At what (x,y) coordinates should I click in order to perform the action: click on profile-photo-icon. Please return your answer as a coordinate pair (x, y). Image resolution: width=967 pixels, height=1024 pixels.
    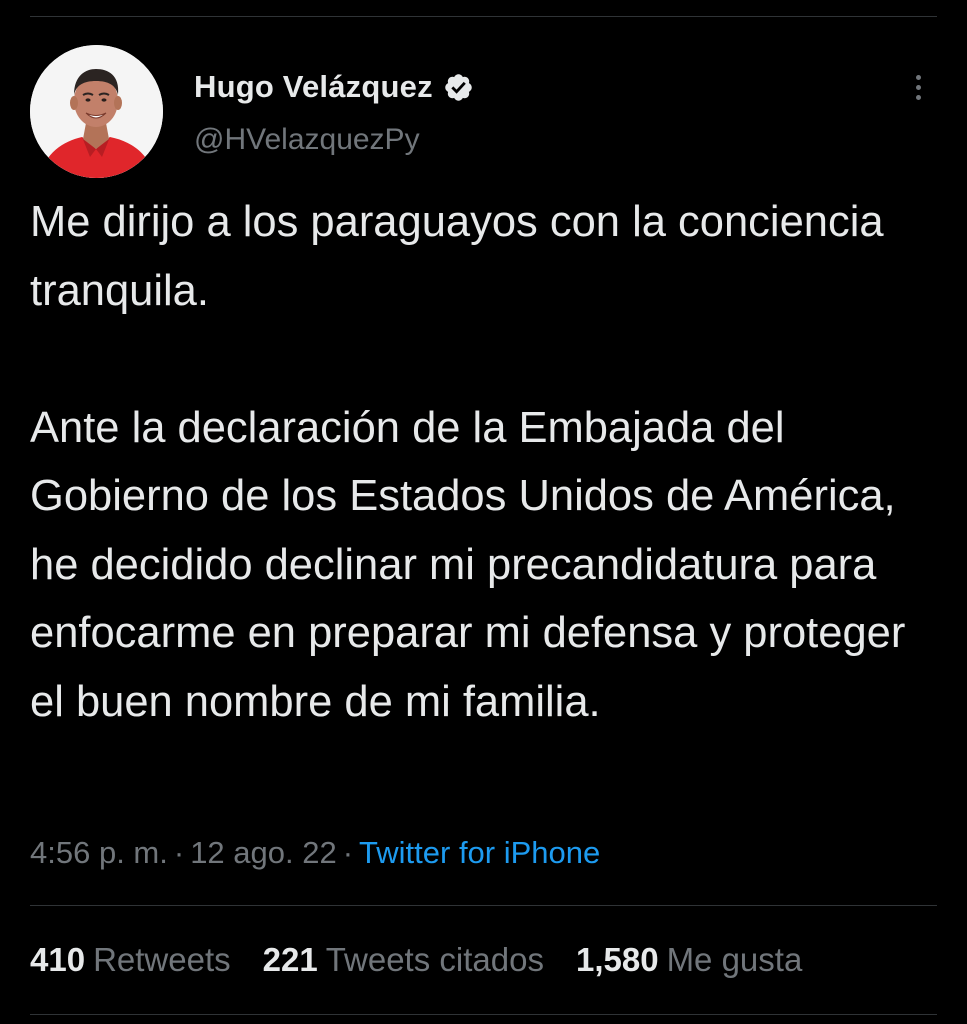
    Looking at the image, I should click on (96, 111).